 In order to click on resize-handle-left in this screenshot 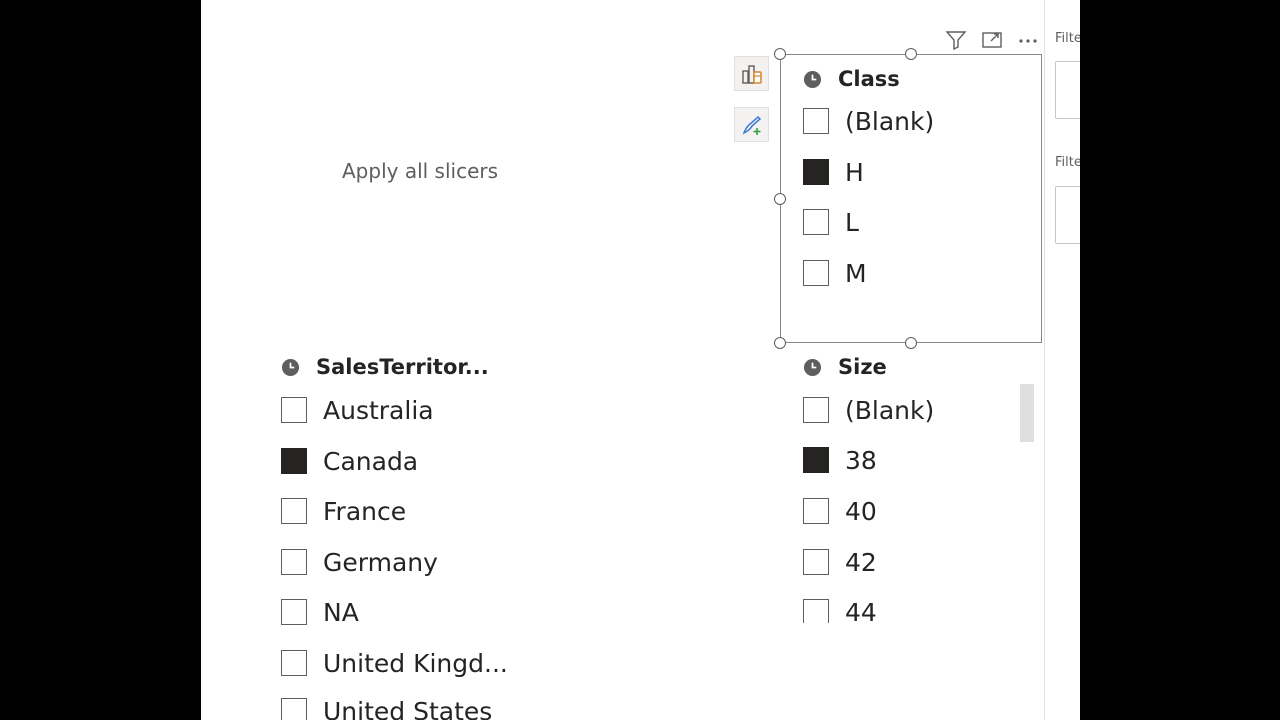, I will do `click(780, 199)`.